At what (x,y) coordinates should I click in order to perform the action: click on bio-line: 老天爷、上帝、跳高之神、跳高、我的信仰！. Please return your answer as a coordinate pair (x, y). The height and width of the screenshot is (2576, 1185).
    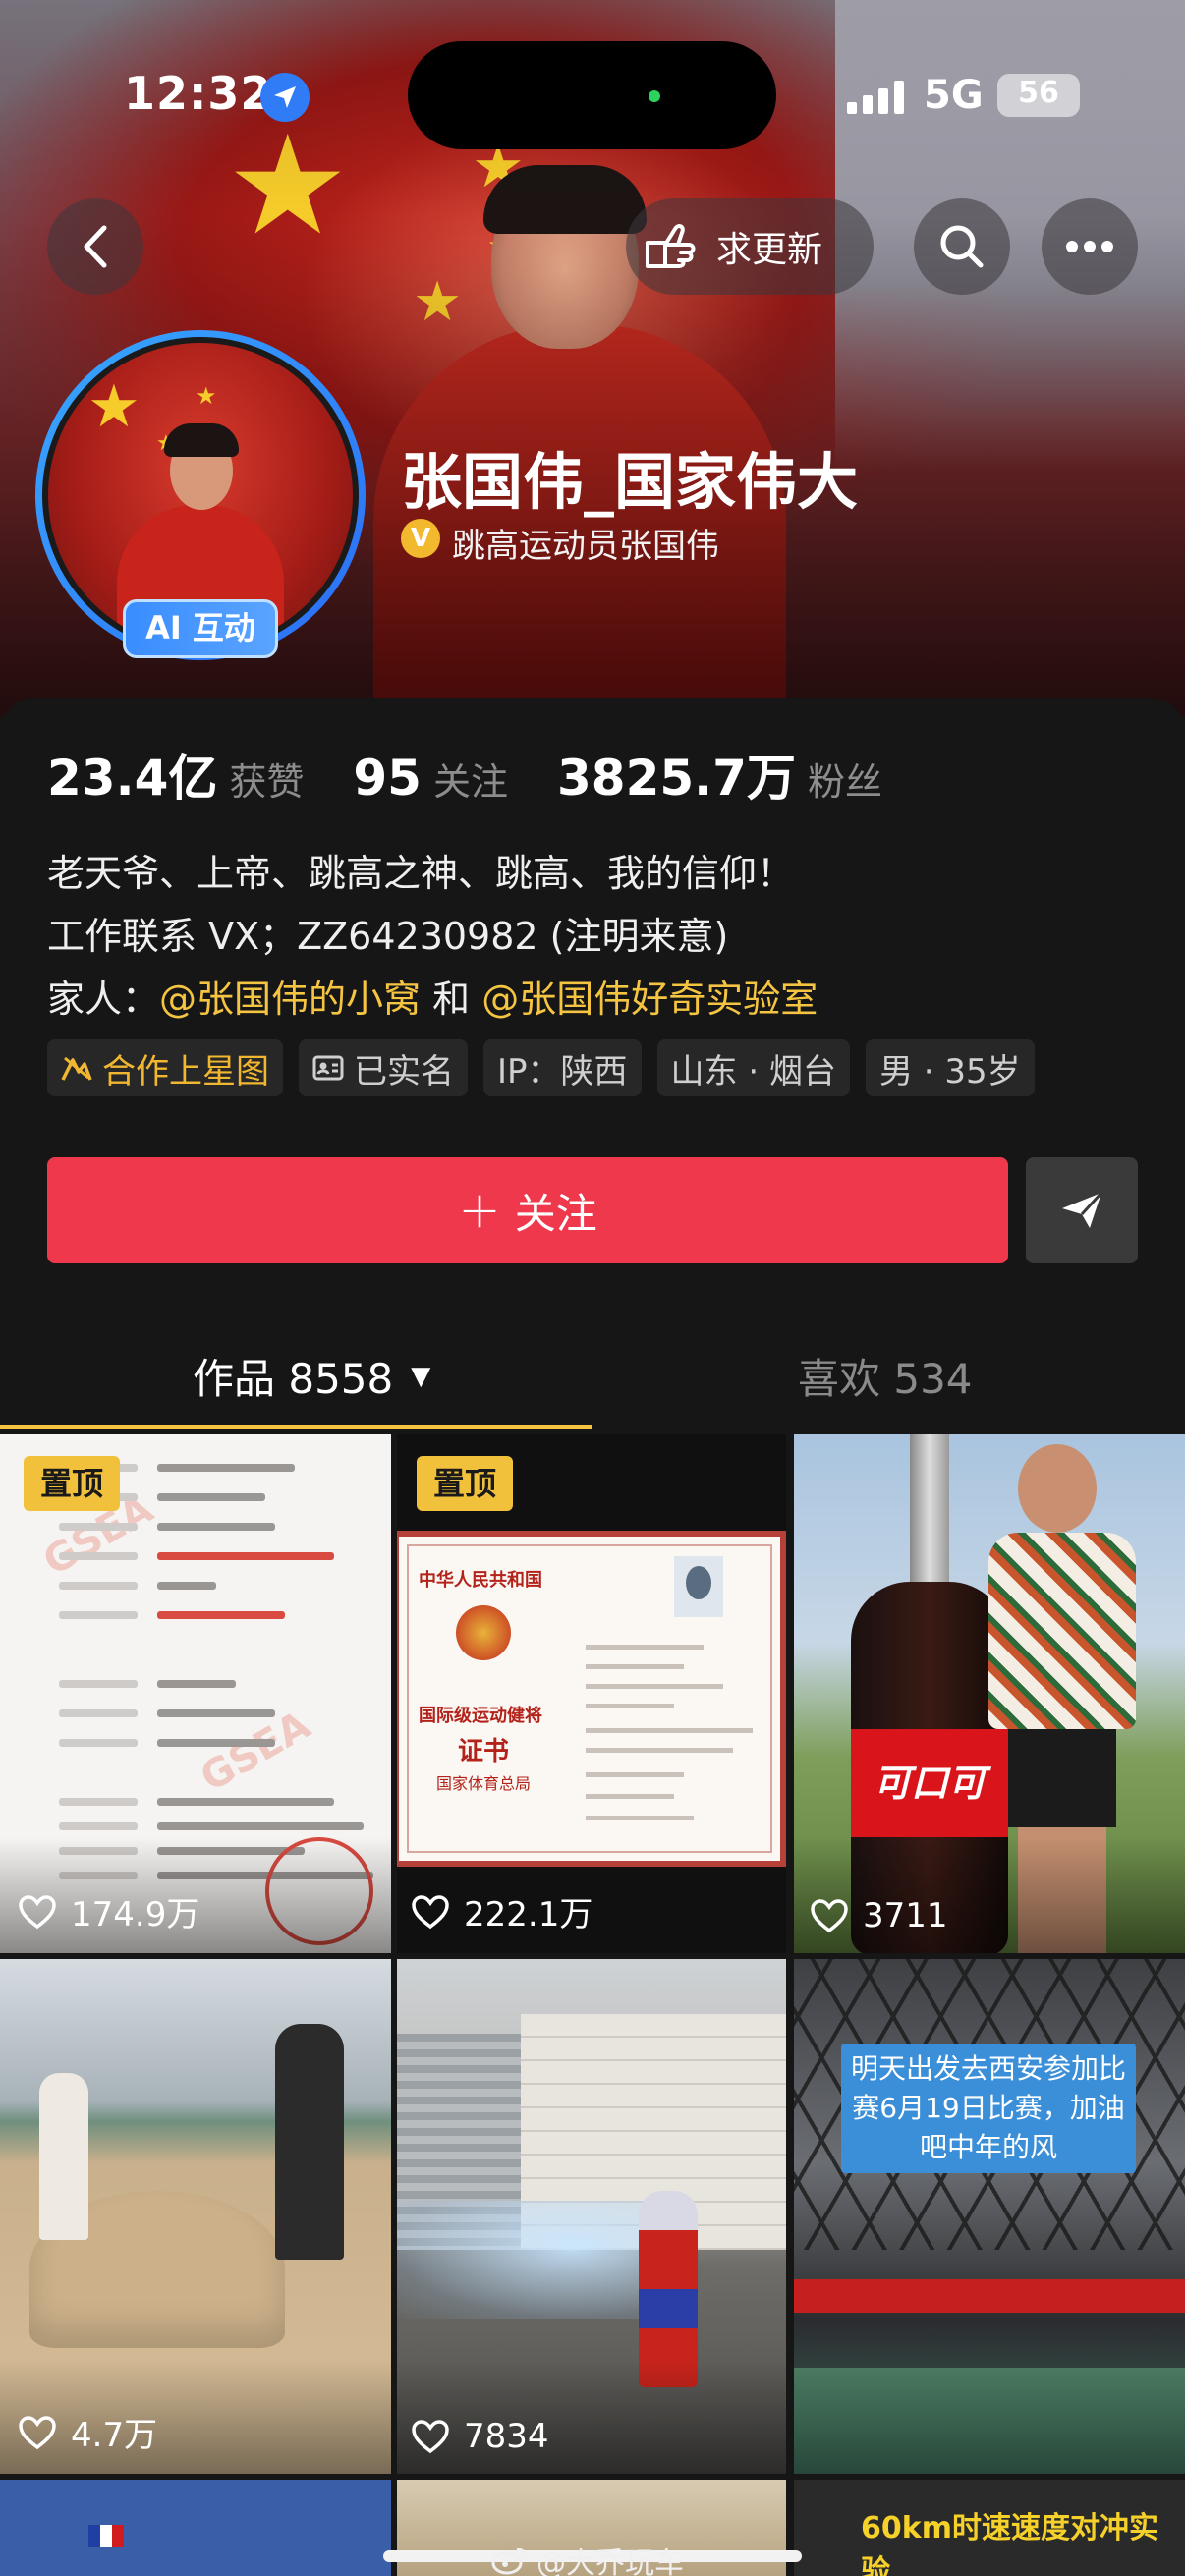
    Looking at the image, I should click on (421, 873).